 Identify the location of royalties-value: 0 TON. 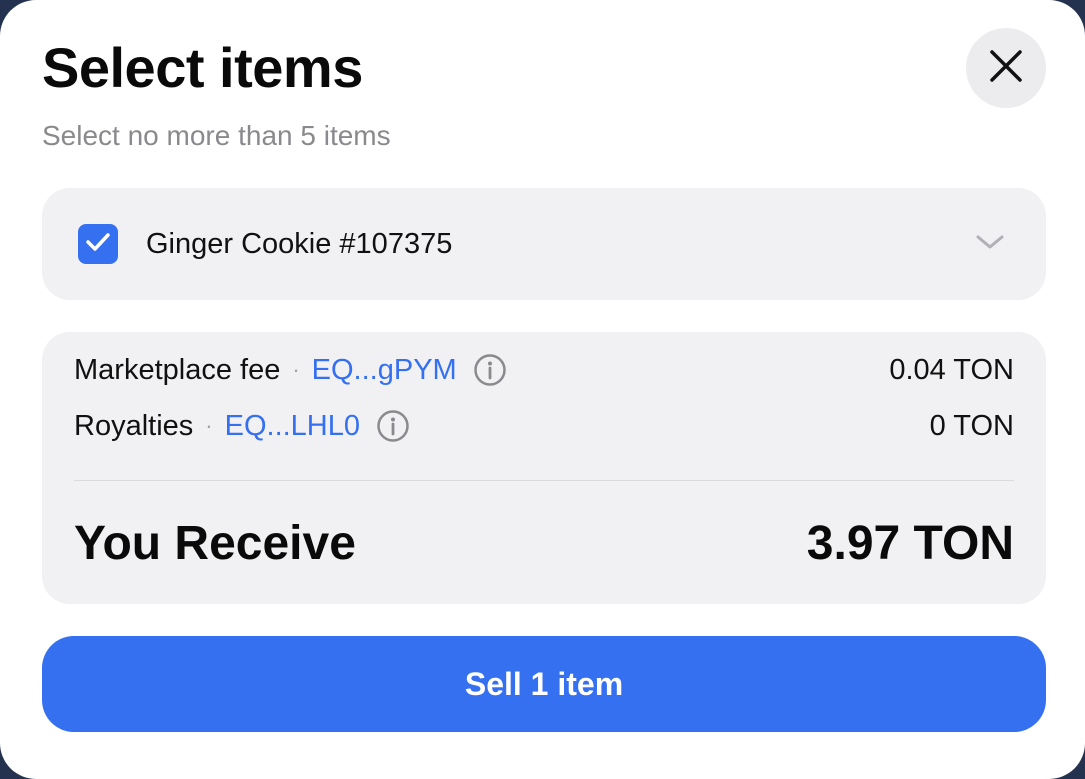
(971, 426).